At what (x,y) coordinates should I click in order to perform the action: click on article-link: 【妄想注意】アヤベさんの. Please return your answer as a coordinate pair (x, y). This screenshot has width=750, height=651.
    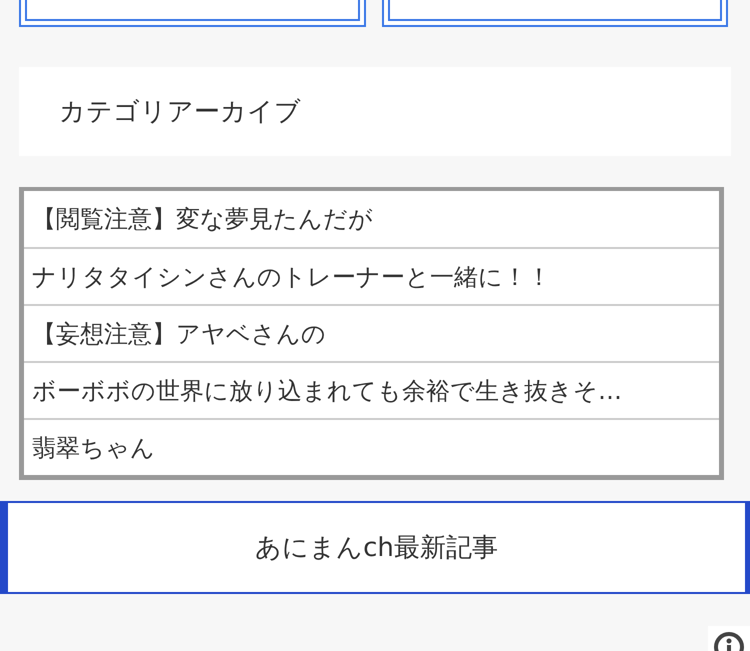
    Looking at the image, I should click on (371, 332).